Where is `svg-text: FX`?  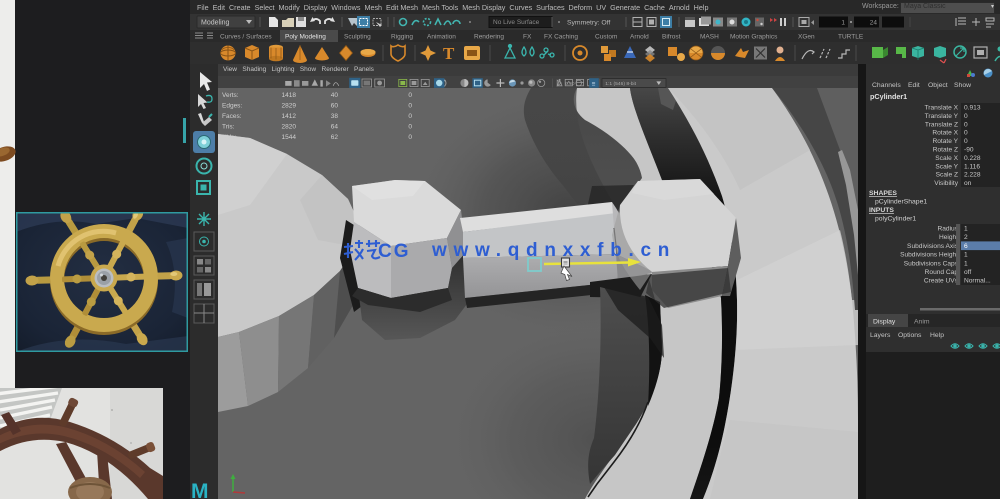
svg-text: FX is located at coordinates (527, 37).